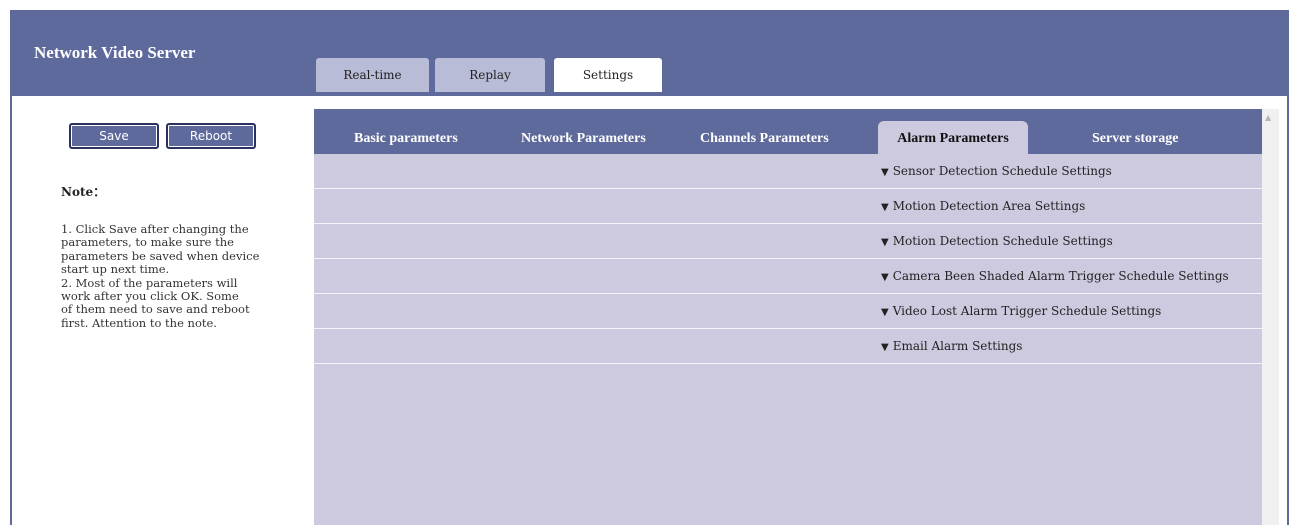 Image resolution: width=1290 pixels, height=525 pixels. Describe the element at coordinates (115, 269) in the screenshot. I see `note-line: start up next time.` at that location.